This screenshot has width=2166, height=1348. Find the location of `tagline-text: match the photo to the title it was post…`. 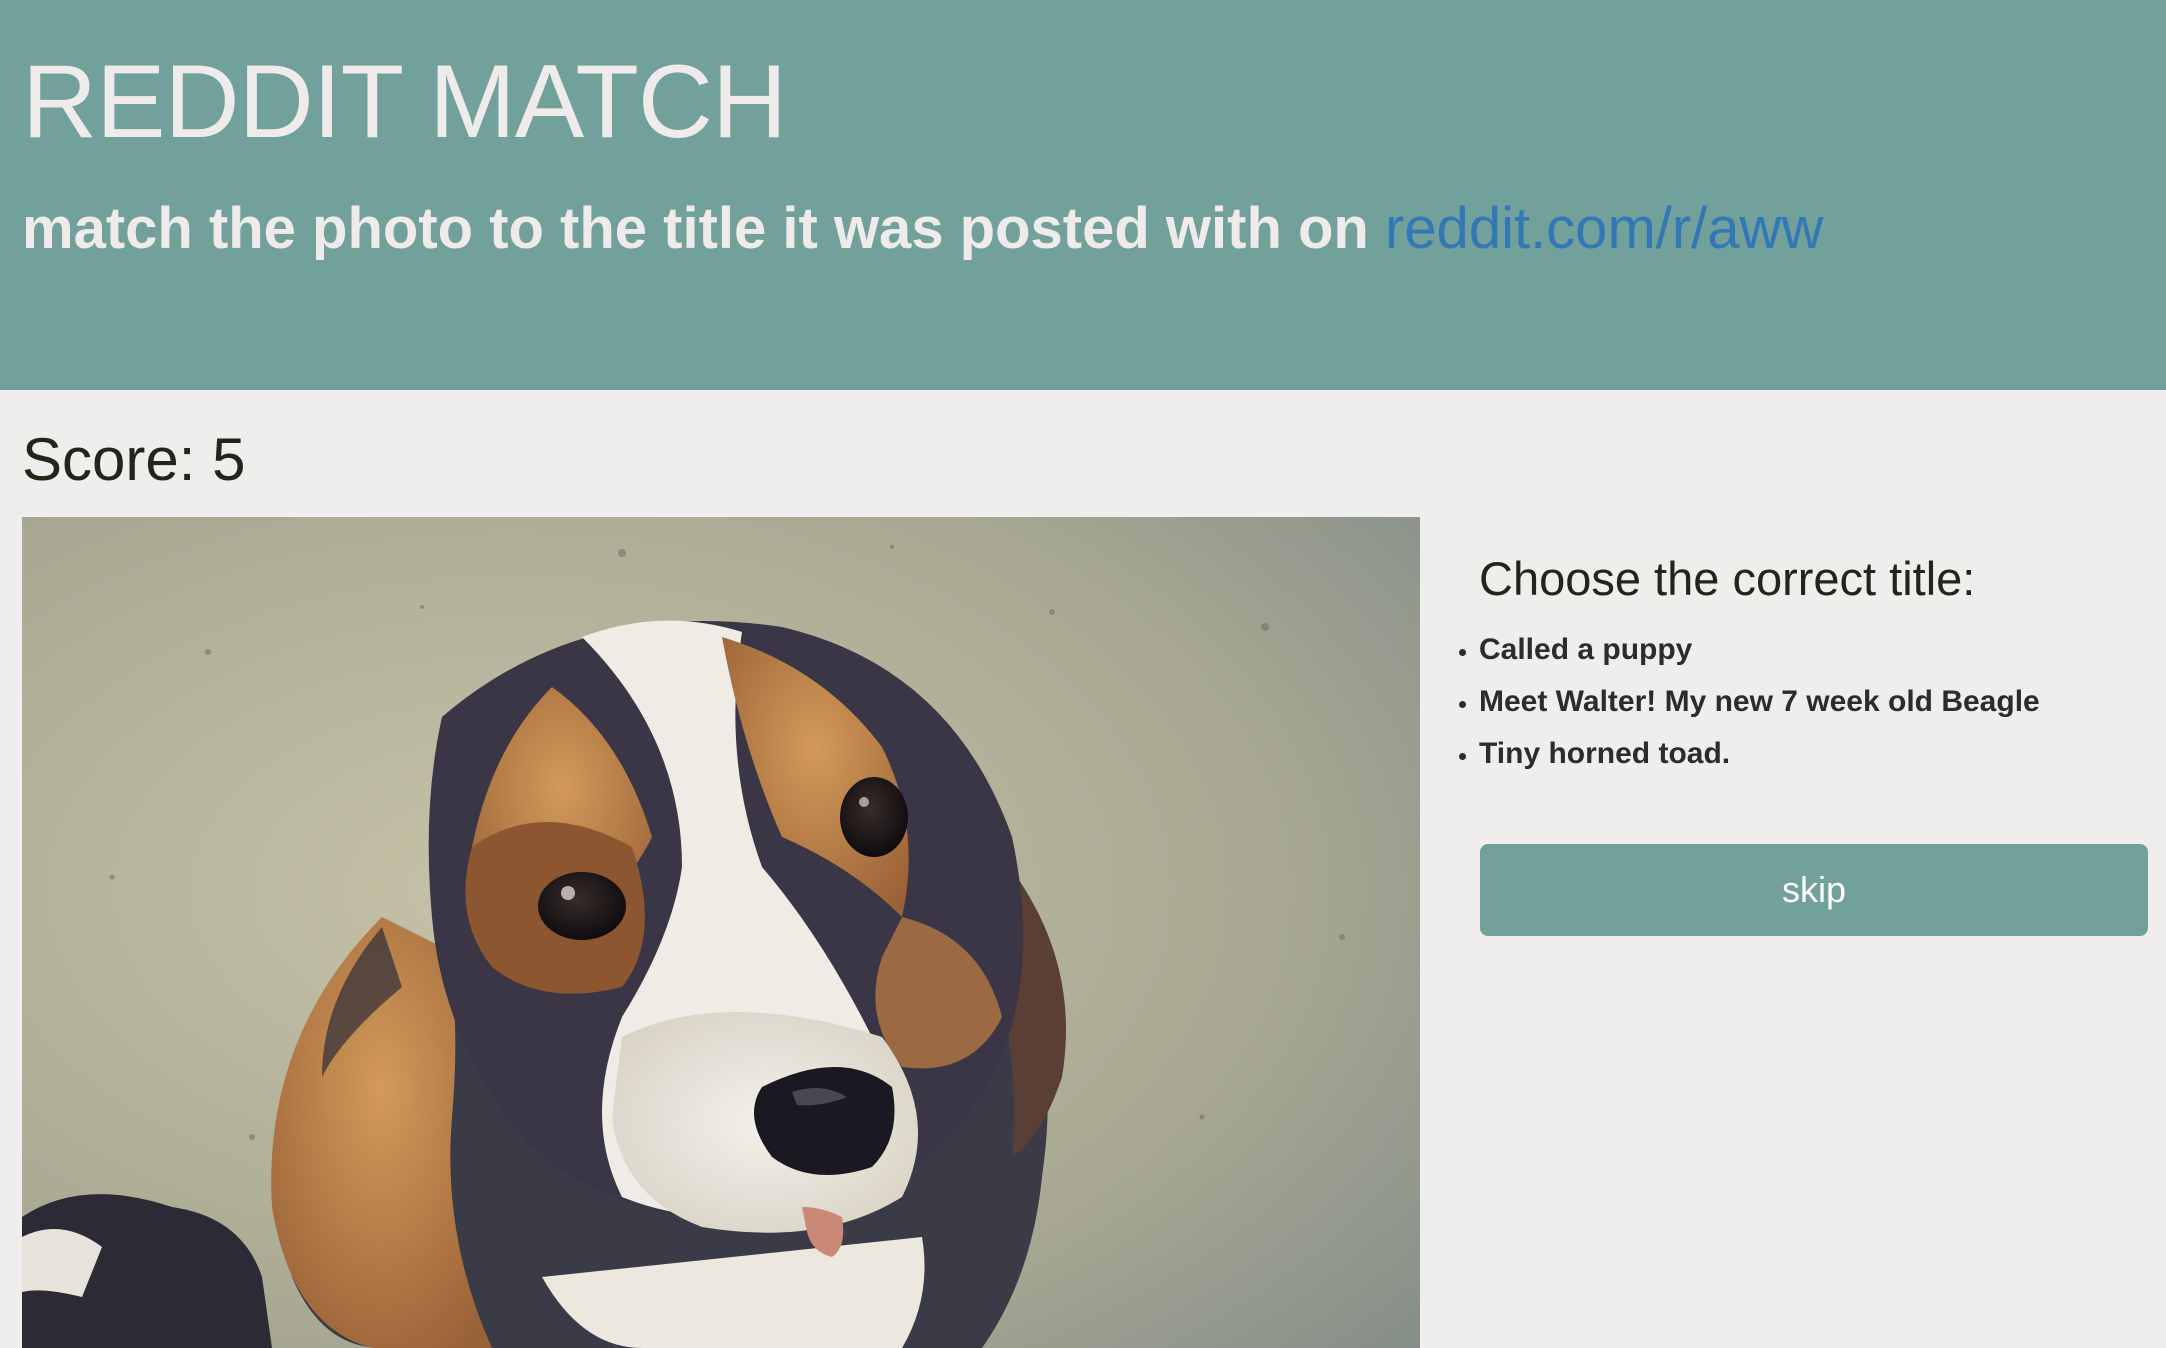

tagline-text: match the photo to the title it was post… is located at coordinates (703, 228).